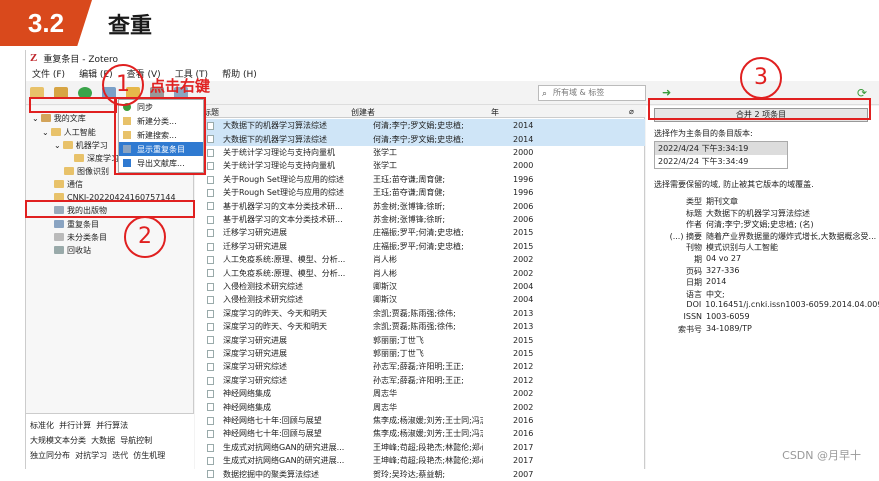 This screenshot has height=481, width=879. What do you see at coordinates (523, 313) in the screenshot?
I see `item-year: 2013` at bounding box center [523, 313].